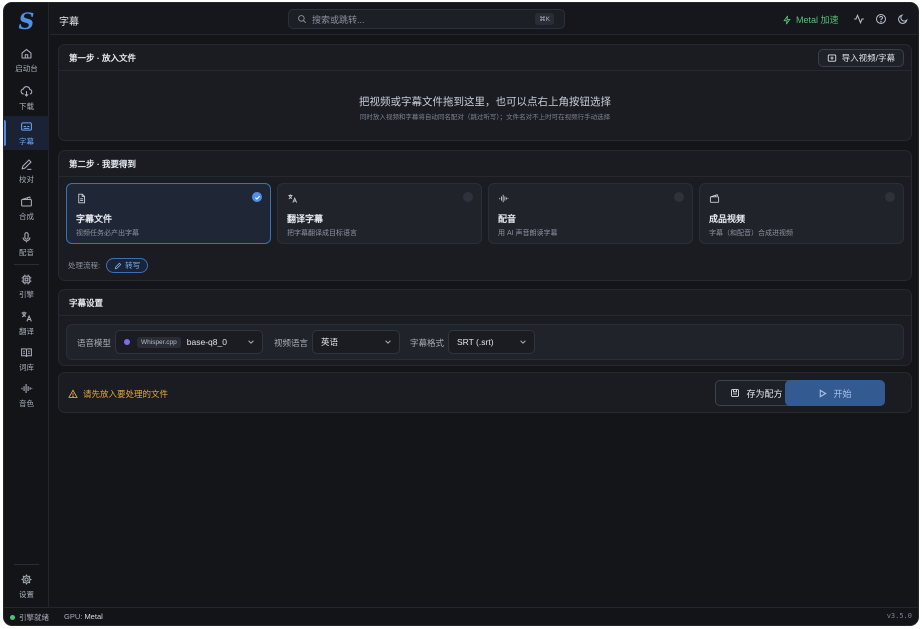 This screenshot has width=922, height=629. Describe the element at coordinates (26, 22) in the screenshot. I see `app-logo: S` at that location.